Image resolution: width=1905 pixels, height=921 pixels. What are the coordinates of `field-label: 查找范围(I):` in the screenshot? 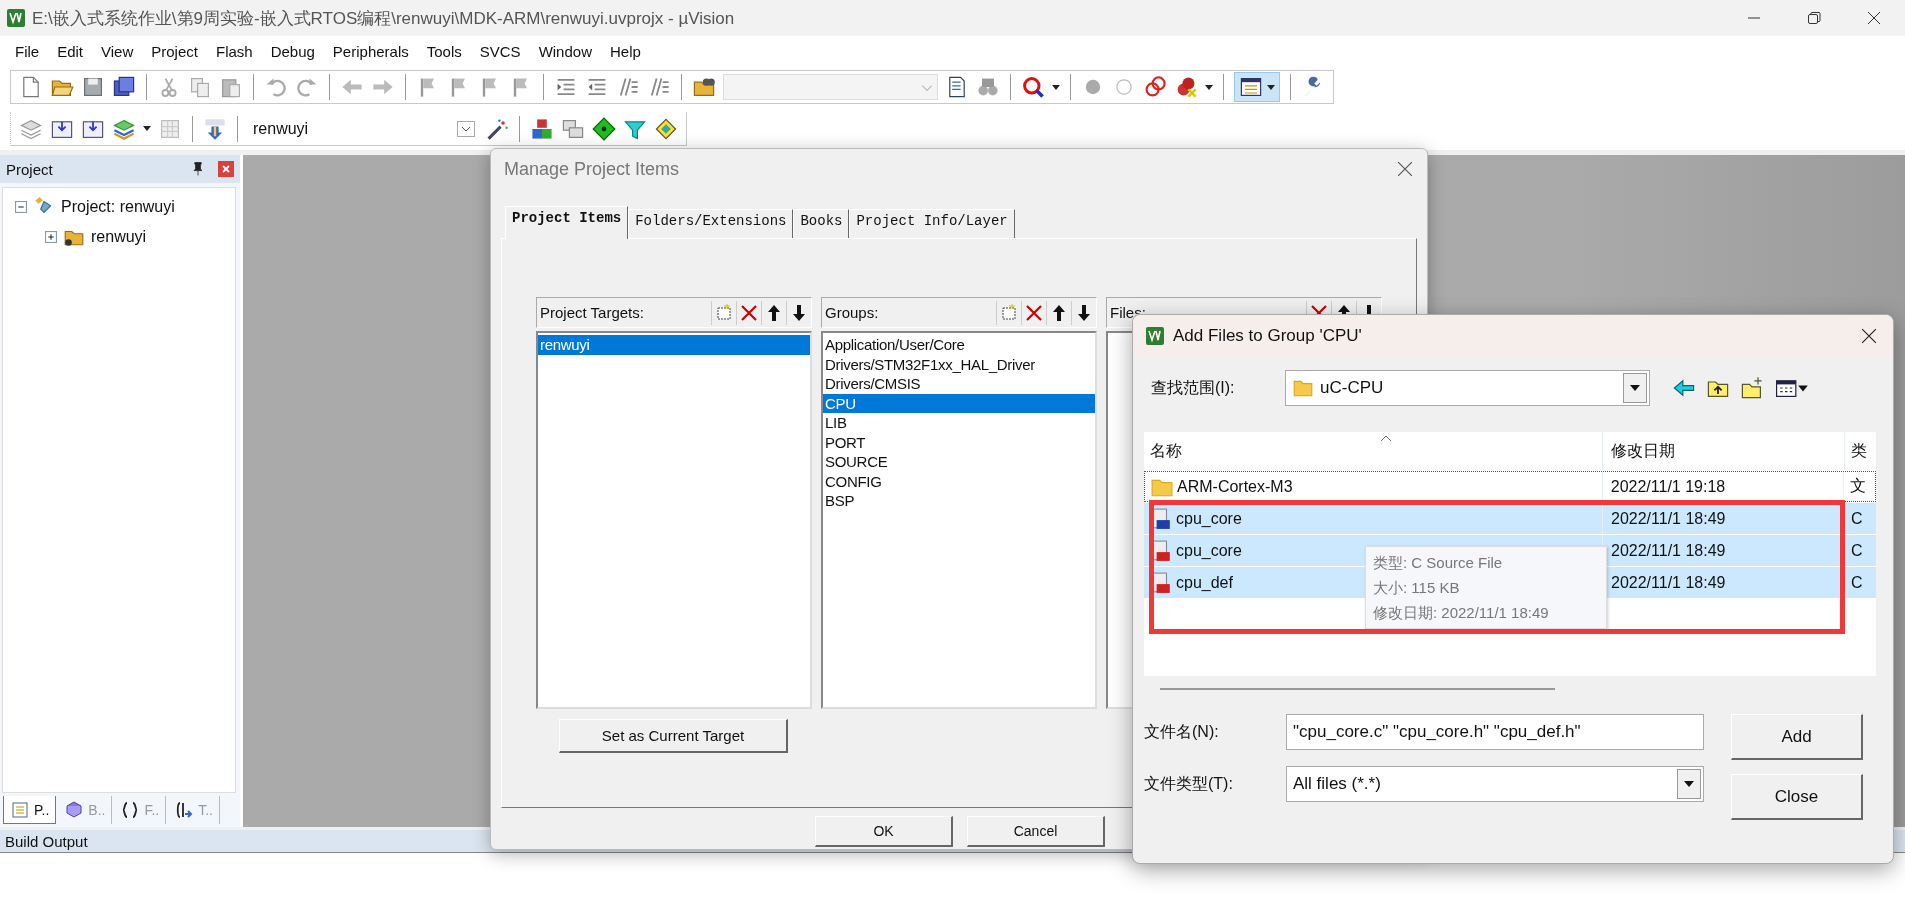 It's located at (1193, 387).